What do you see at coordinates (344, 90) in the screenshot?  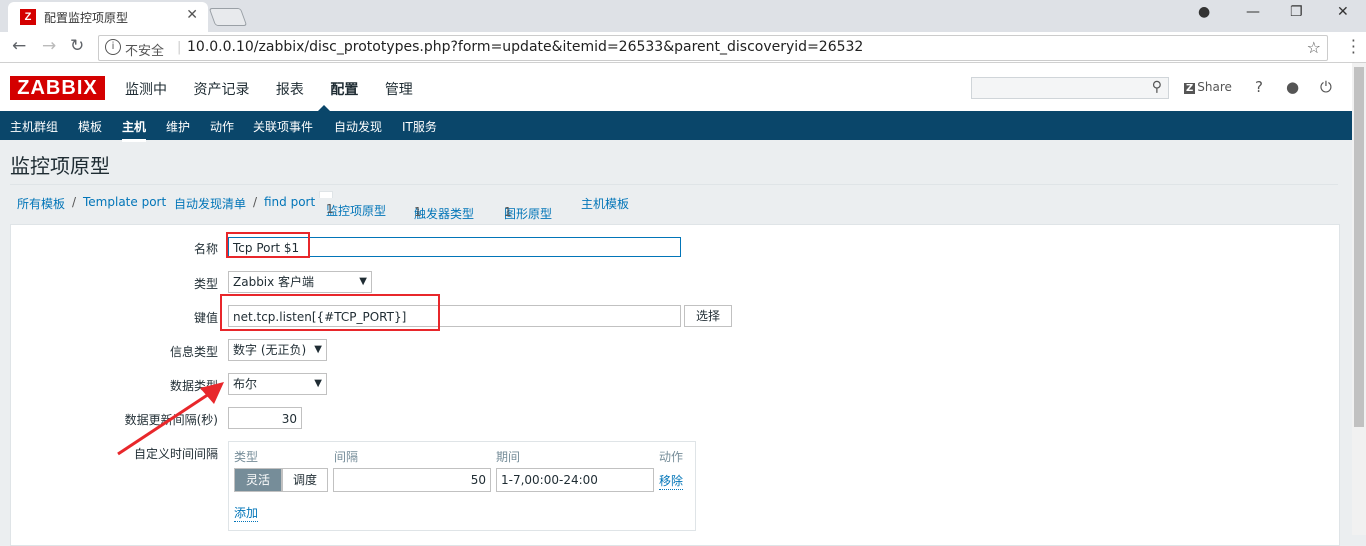 I see `menu-configuration: 配置` at bounding box center [344, 90].